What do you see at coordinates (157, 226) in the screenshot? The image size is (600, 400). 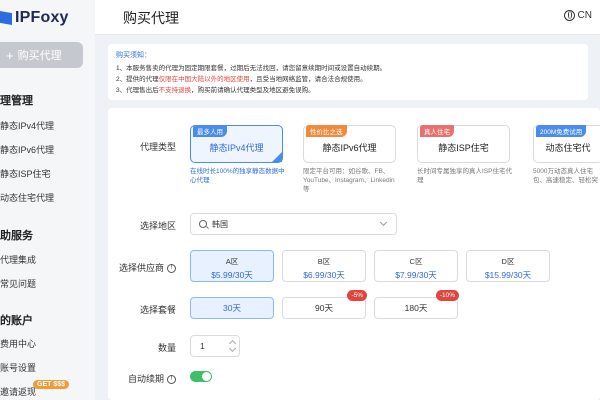 I see `region-label: 选择地区` at bounding box center [157, 226].